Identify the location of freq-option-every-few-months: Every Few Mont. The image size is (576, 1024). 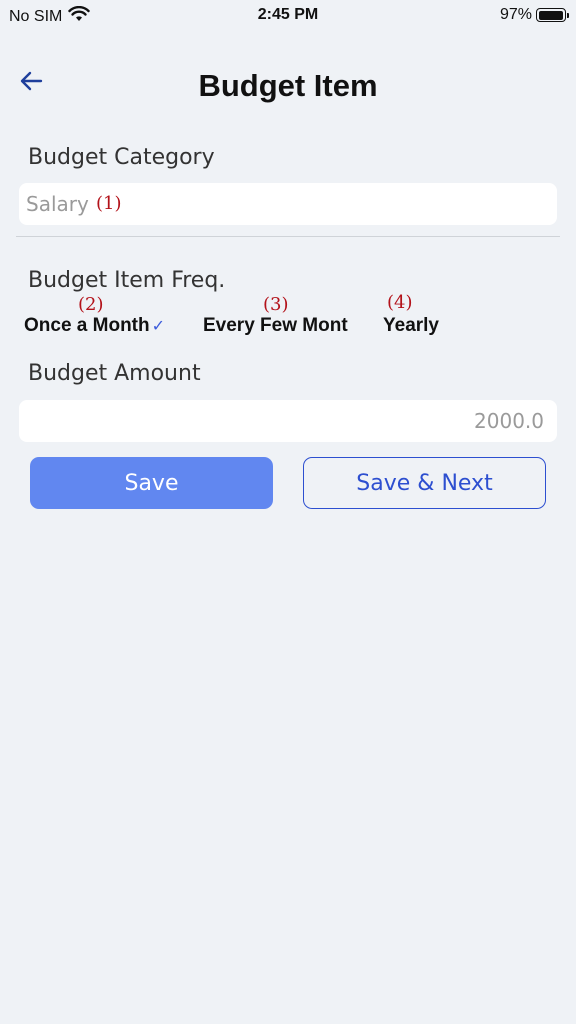
(278, 326).